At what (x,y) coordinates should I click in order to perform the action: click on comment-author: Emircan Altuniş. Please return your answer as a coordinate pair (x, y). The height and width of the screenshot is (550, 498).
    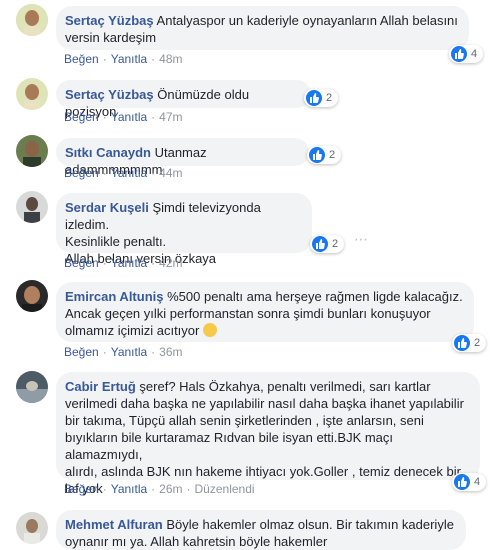
    Looking at the image, I should click on (114, 296).